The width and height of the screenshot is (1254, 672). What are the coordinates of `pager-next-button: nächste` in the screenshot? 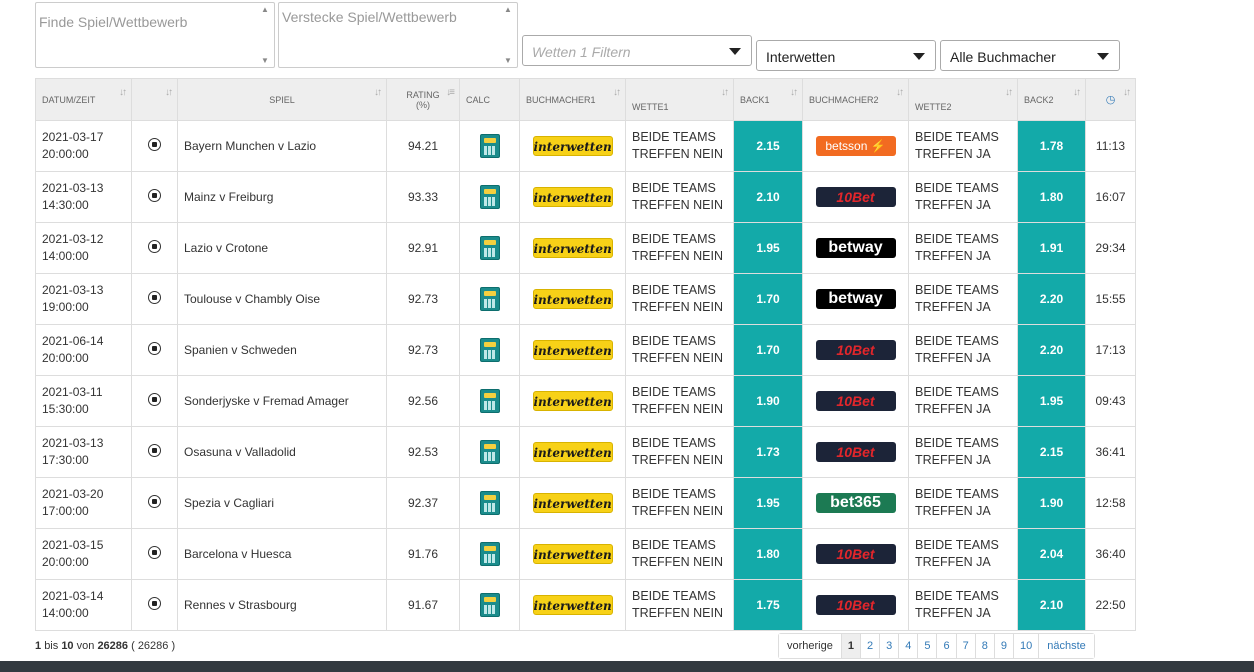 It's located at (1066, 646).